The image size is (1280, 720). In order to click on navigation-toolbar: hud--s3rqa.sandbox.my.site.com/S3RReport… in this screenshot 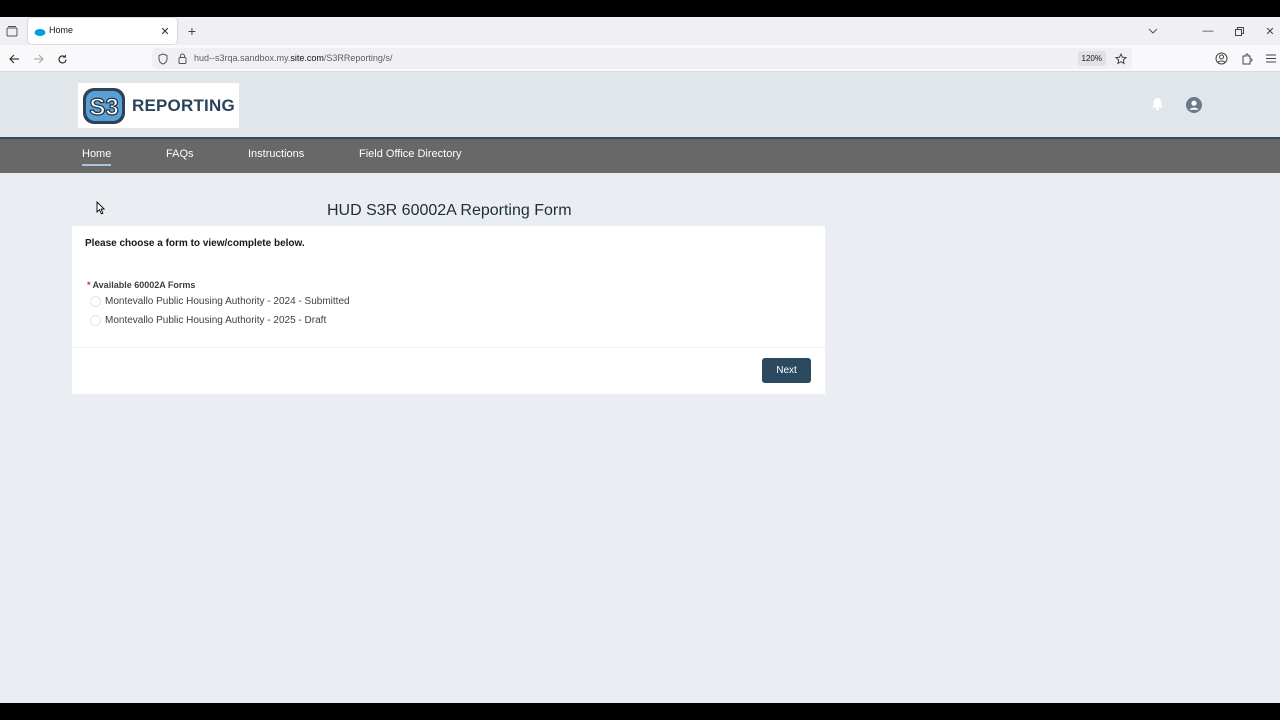, I will do `click(640, 58)`.